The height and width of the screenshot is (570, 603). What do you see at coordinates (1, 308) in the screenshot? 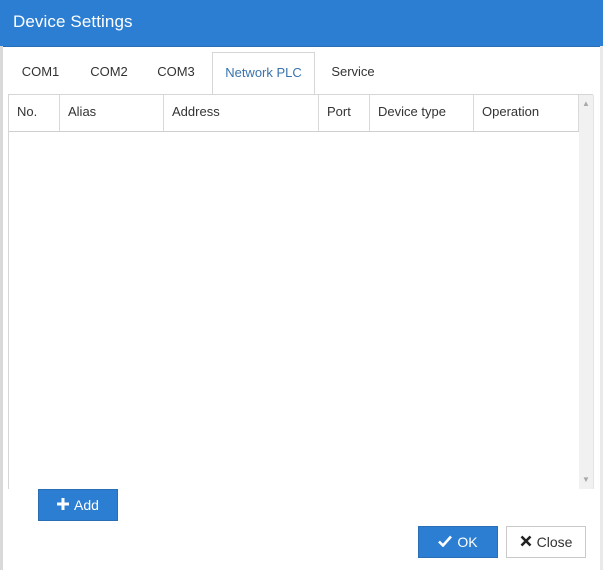
I see `dialog-left-edge` at bounding box center [1, 308].